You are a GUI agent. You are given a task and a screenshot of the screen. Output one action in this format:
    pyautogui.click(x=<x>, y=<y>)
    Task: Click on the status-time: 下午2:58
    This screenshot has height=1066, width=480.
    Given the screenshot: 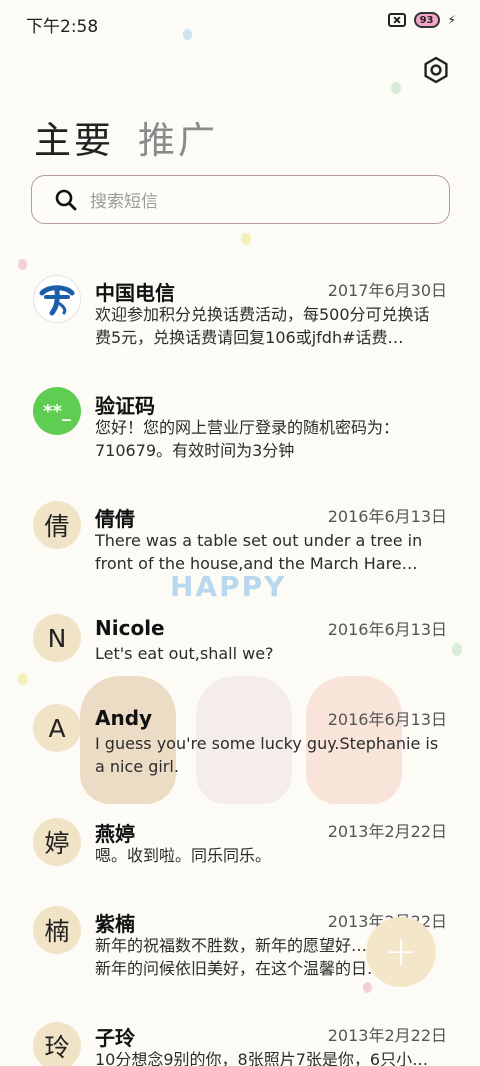 What is the action you would take?
    pyautogui.click(x=62, y=27)
    